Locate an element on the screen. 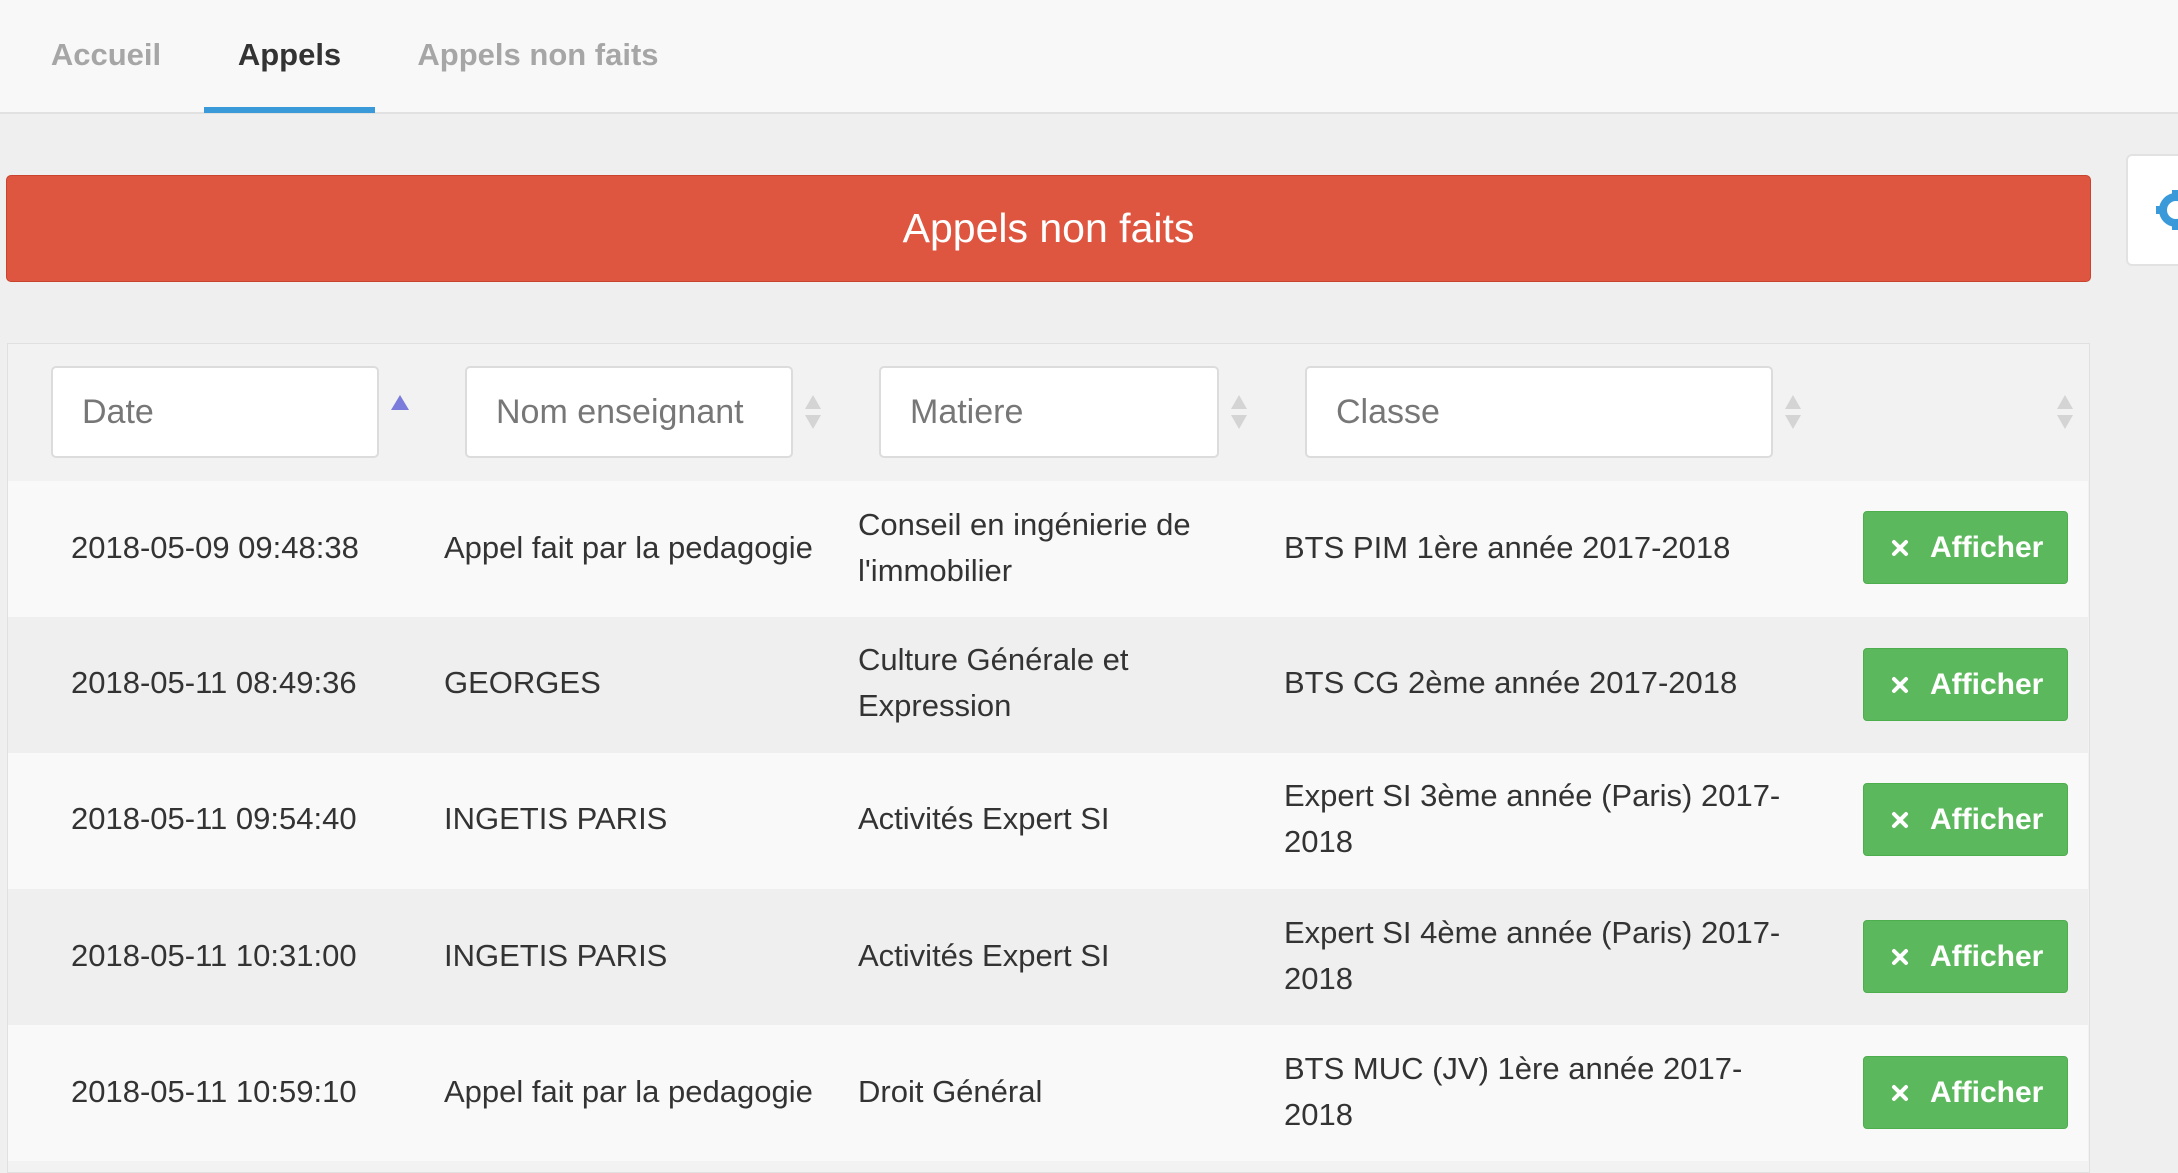 The height and width of the screenshot is (1173, 2178). tab-accueil: Accueil is located at coordinates (106, 56).